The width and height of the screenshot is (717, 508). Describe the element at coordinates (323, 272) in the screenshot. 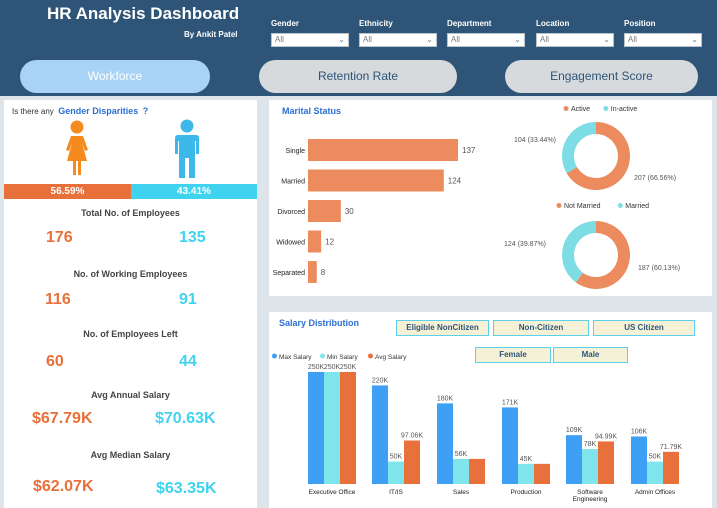

I see `marital-value-separated: 8` at that location.